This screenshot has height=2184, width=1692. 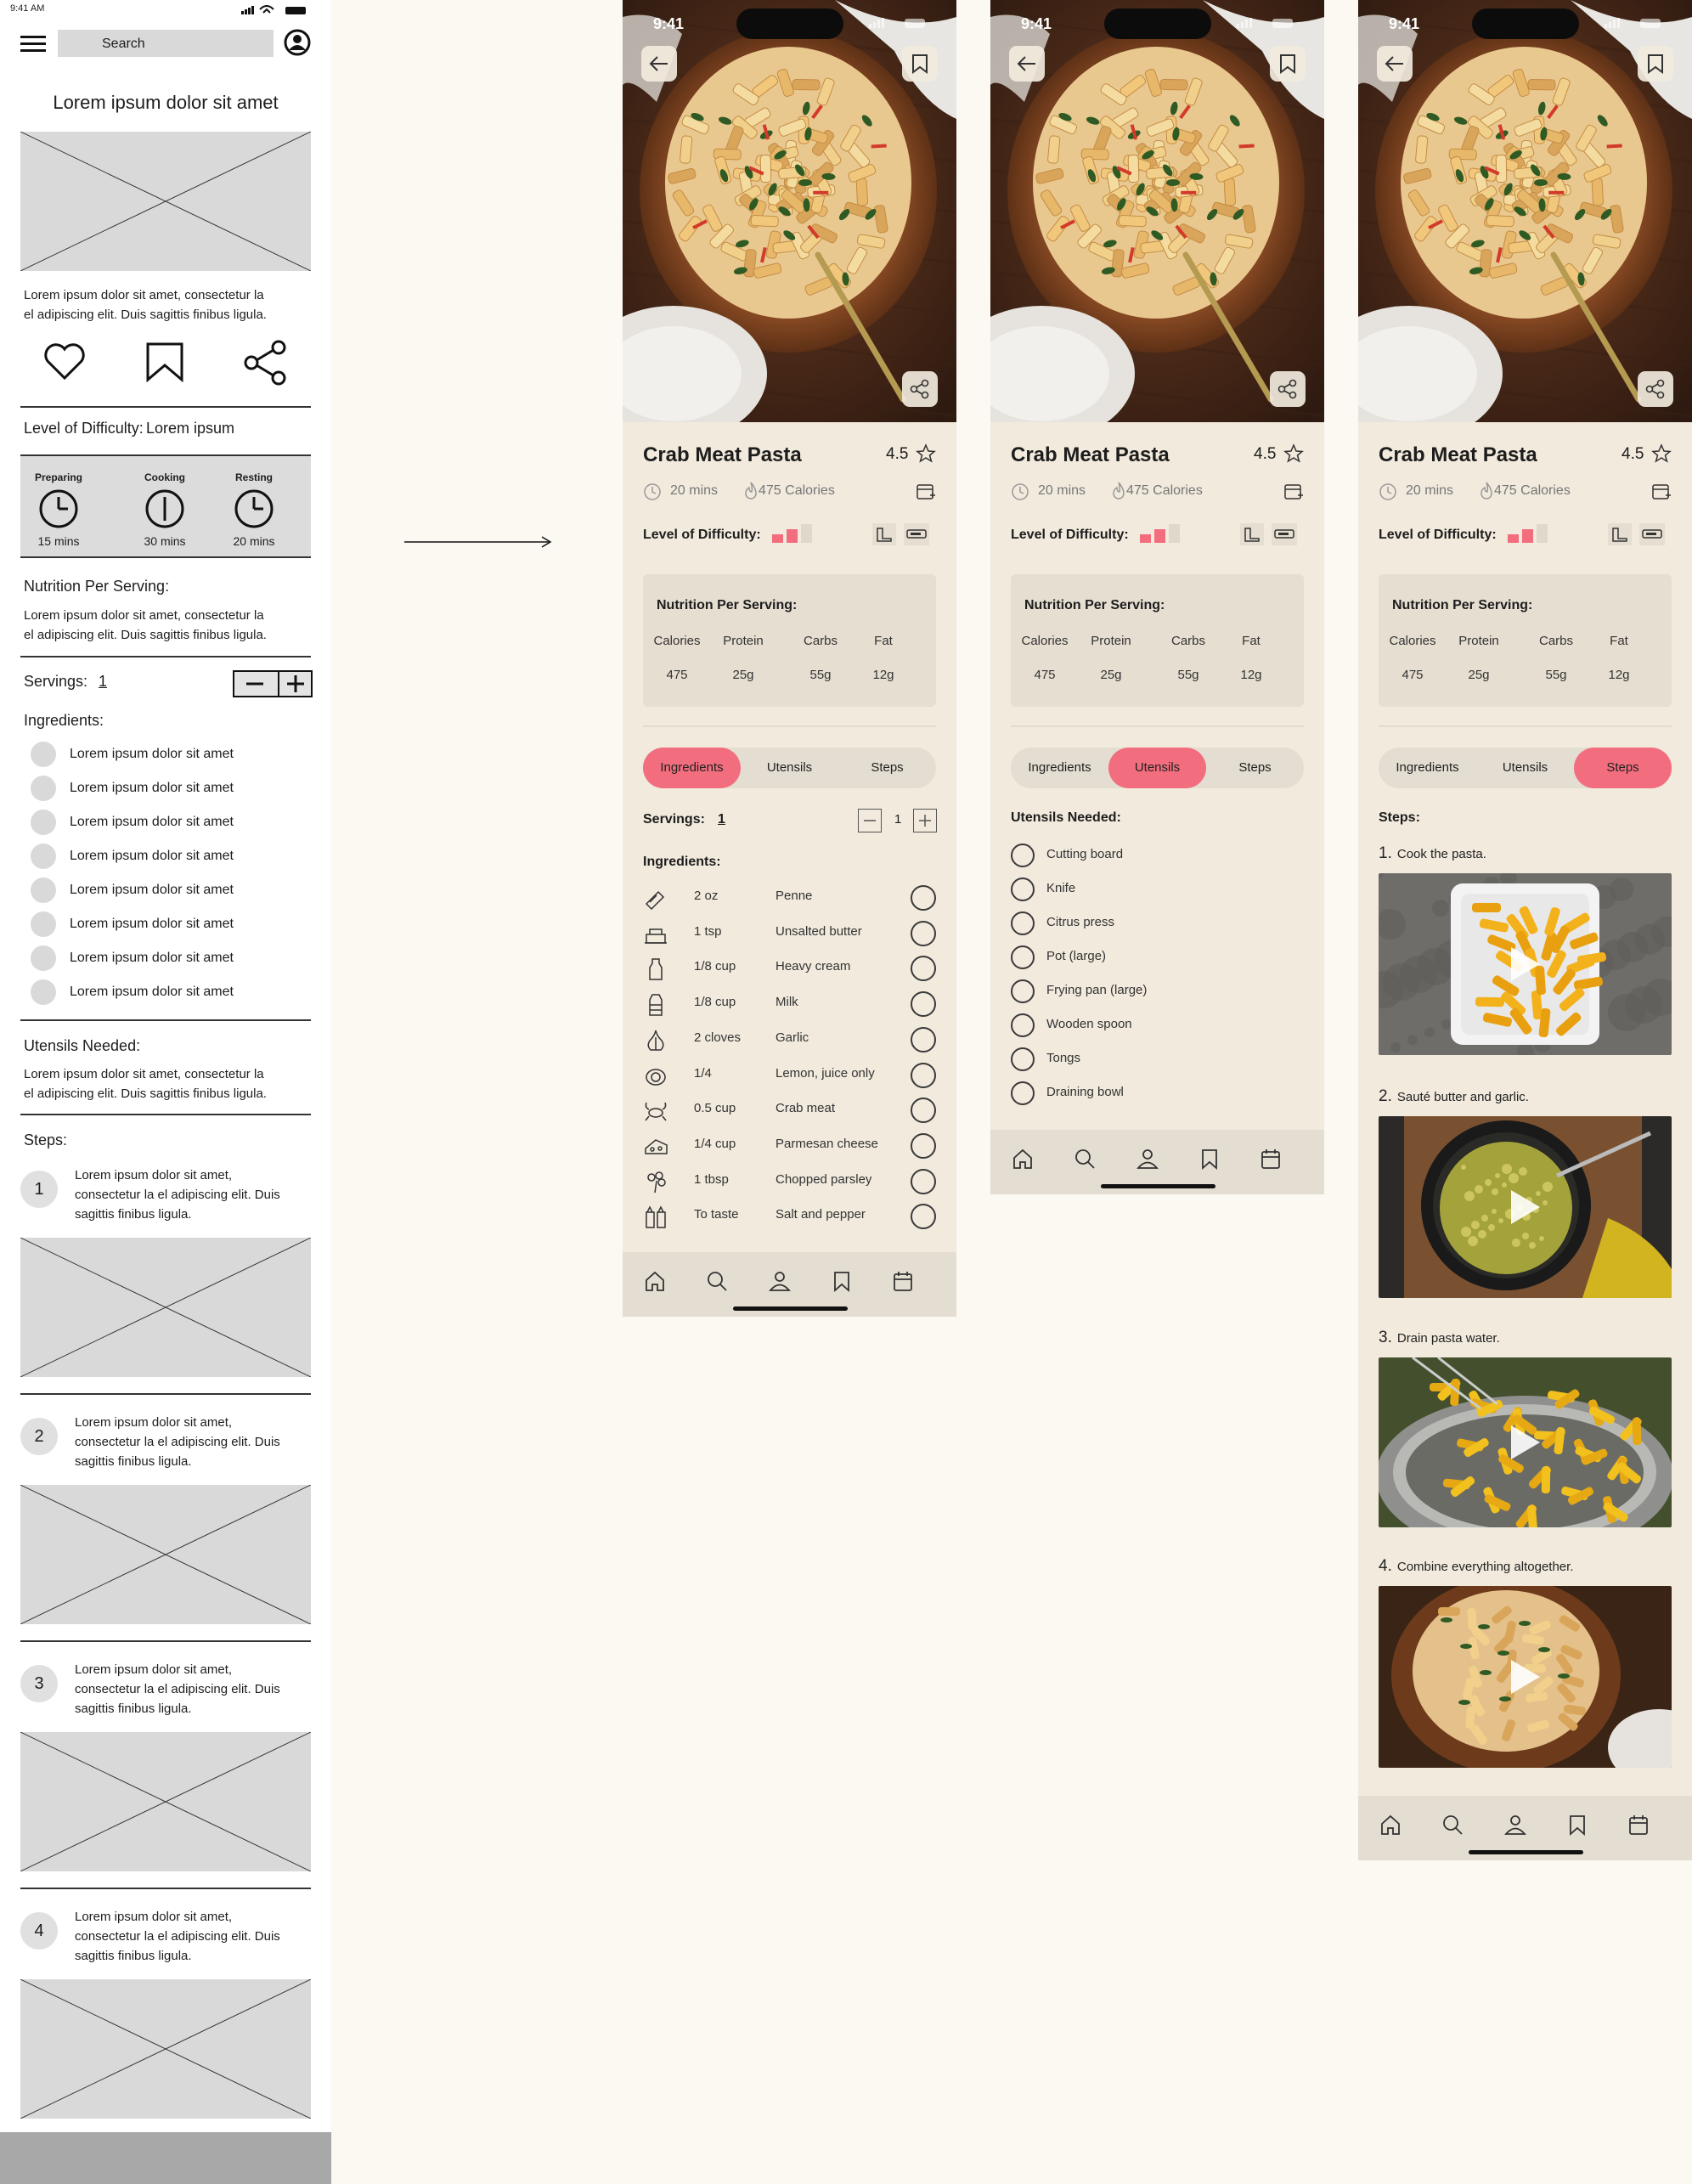 What do you see at coordinates (297, 43) in the screenshot?
I see `profile-avatar-icon` at bounding box center [297, 43].